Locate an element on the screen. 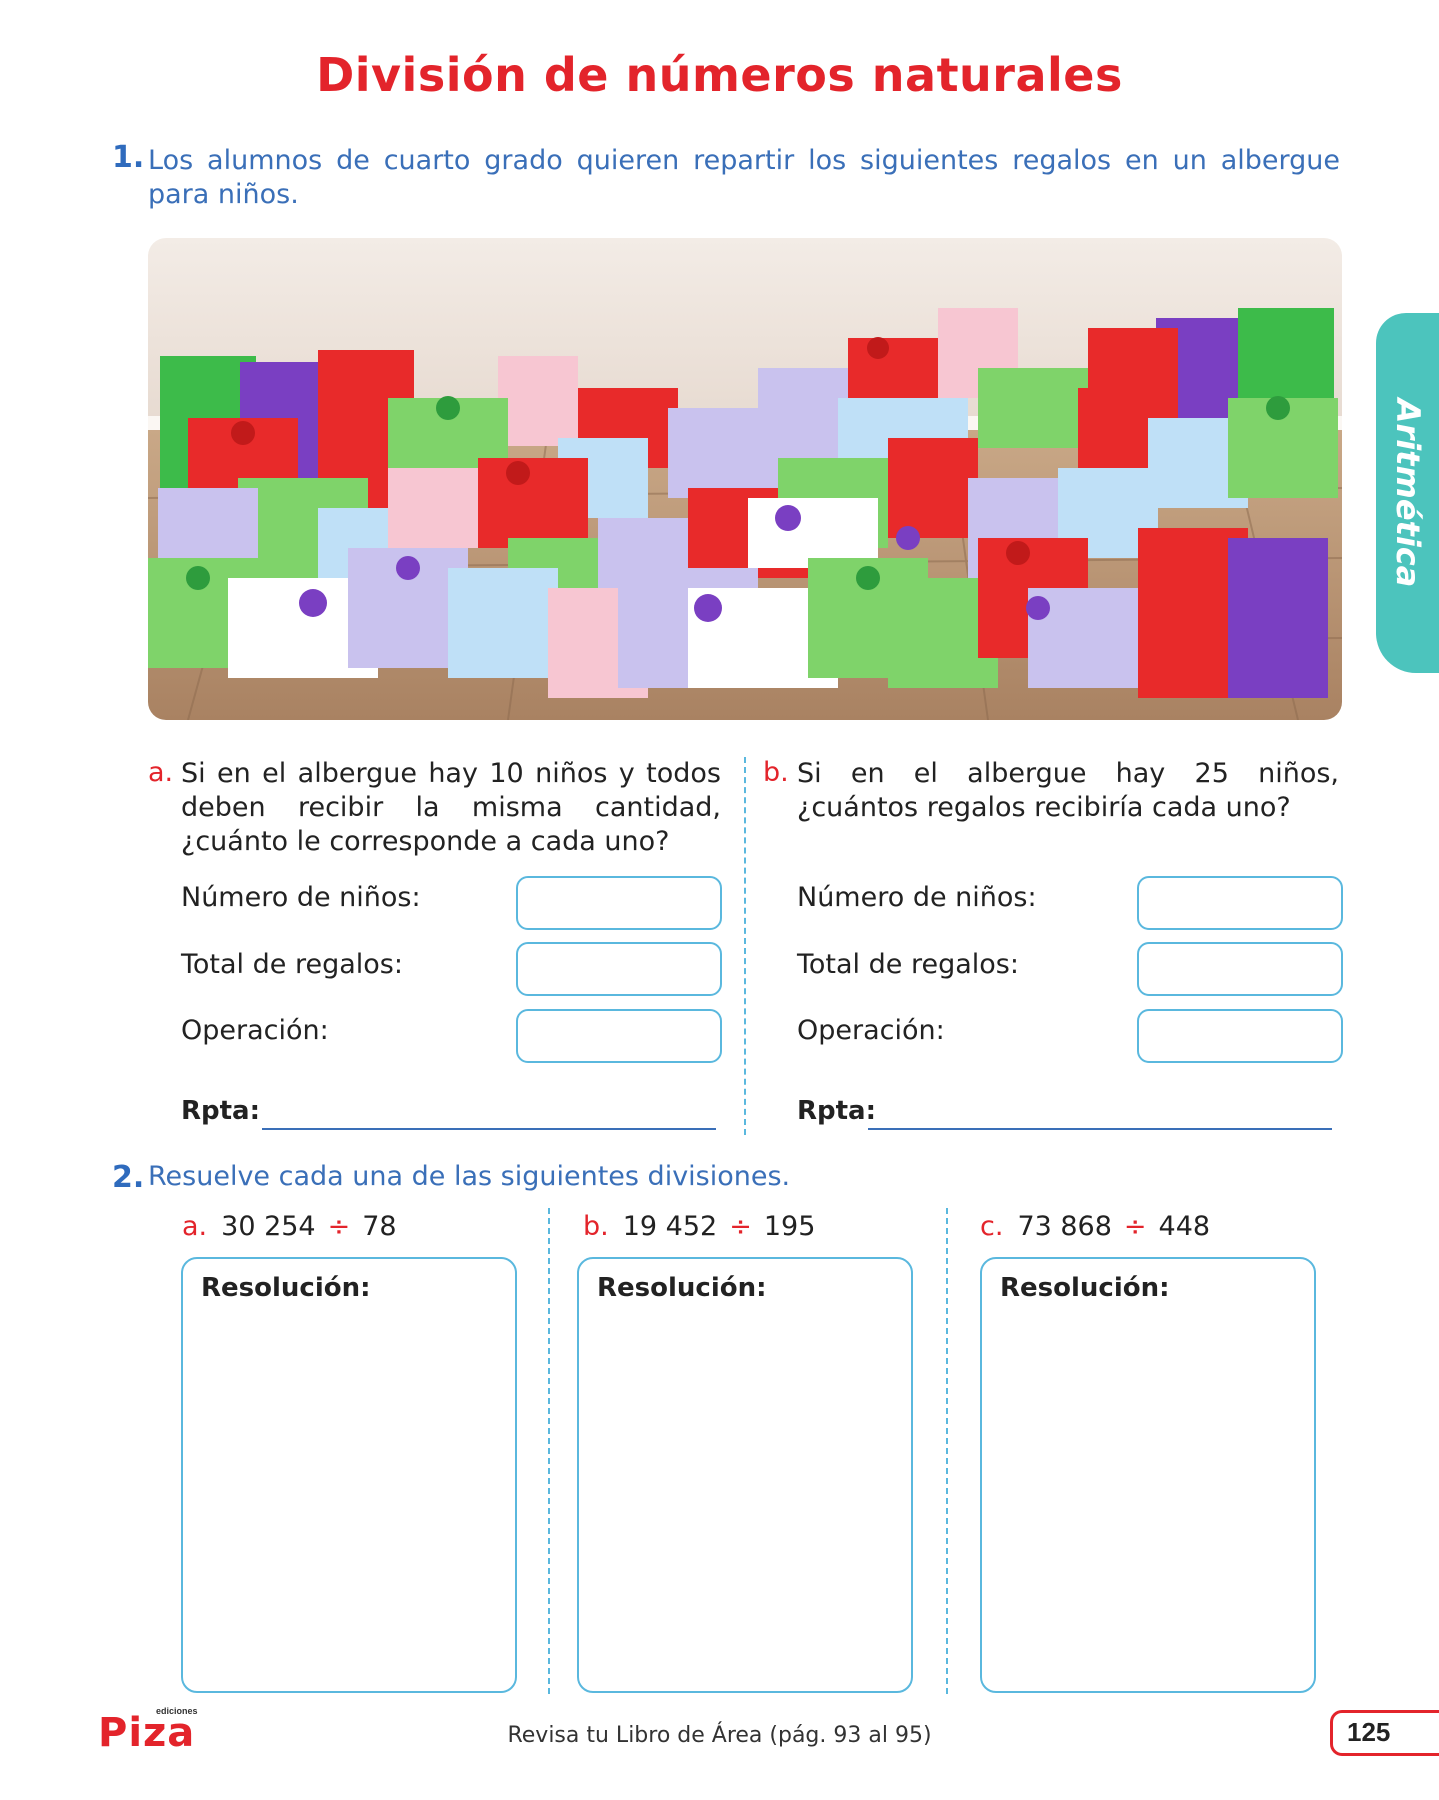  resolution-box-c: Resolución: is located at coordinates (1148, 1475).